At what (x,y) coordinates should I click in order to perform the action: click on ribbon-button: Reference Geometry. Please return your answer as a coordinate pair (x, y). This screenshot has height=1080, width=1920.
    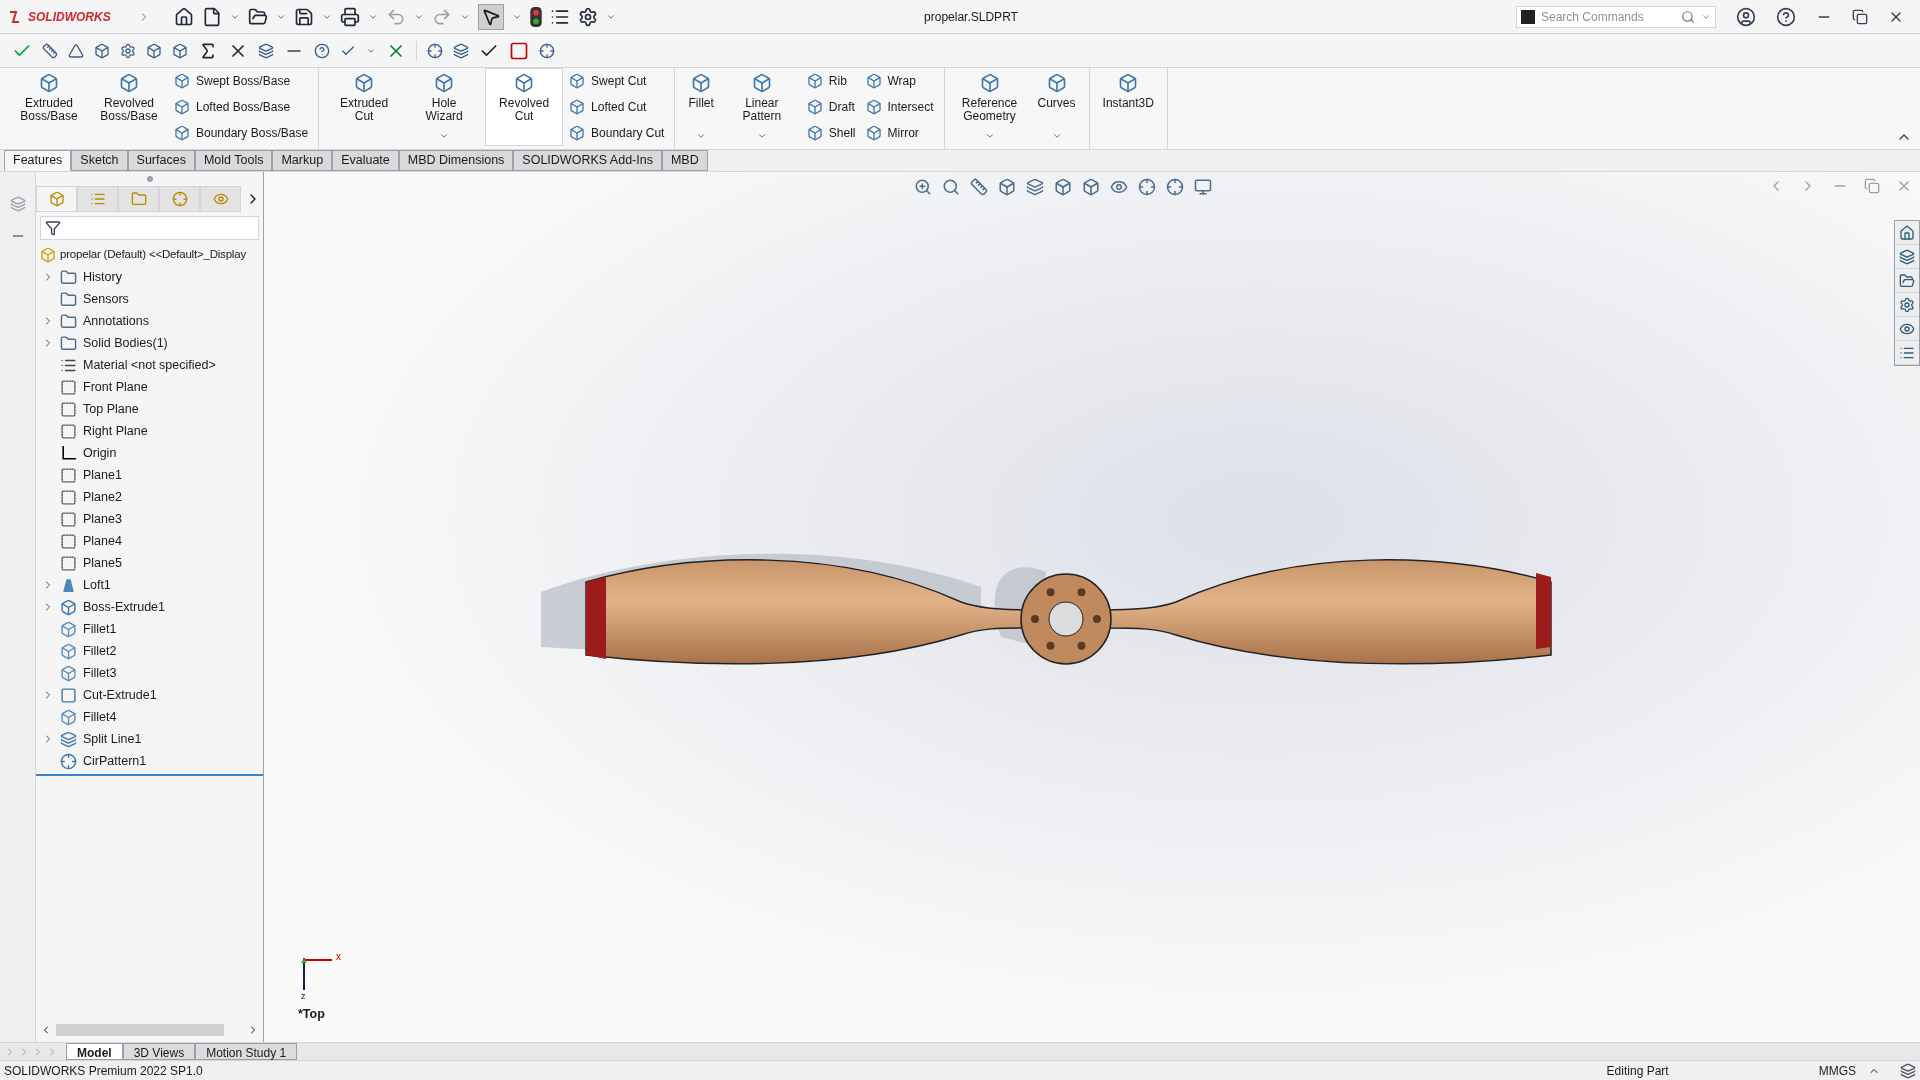
    Looking at the image, I should click on (989, 107).